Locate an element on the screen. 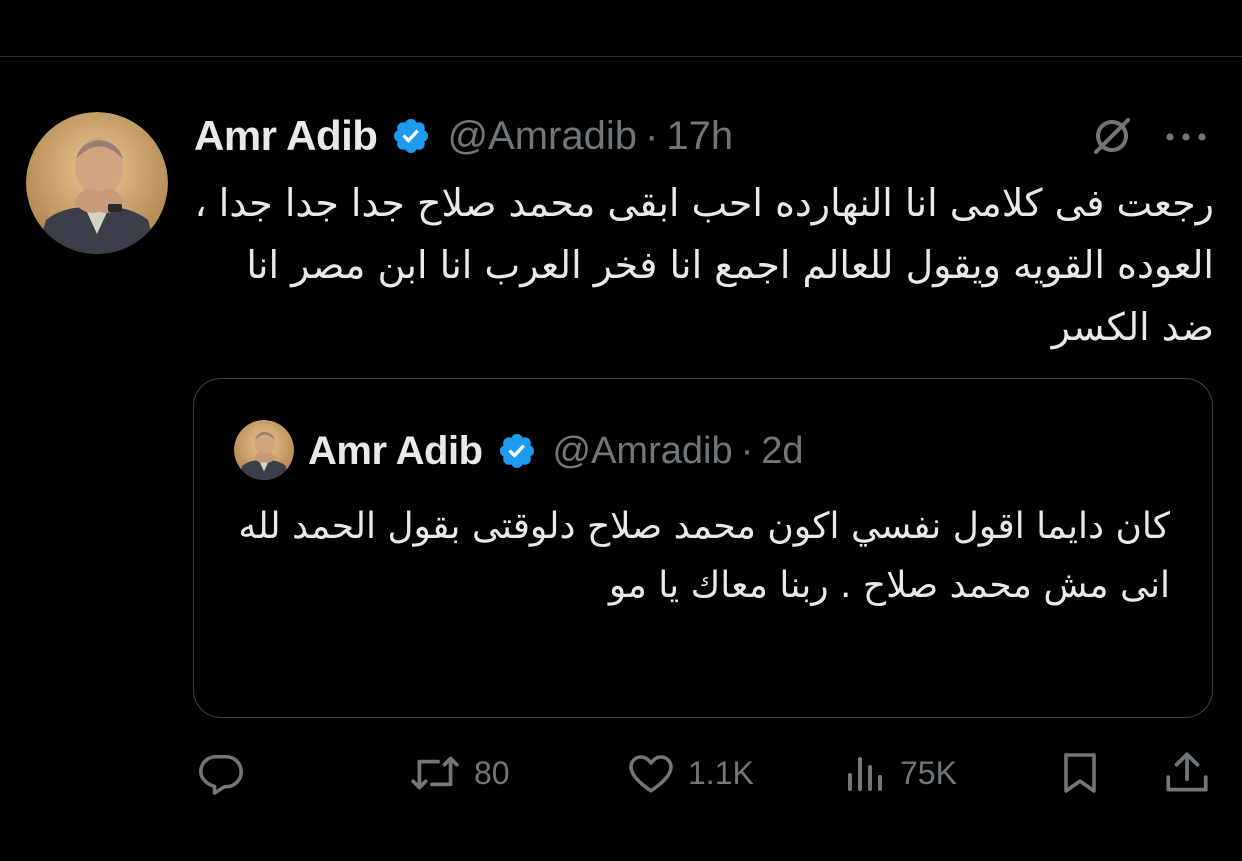 The image size is (1242, 861). views-icon is located at coordinates (866, 773).